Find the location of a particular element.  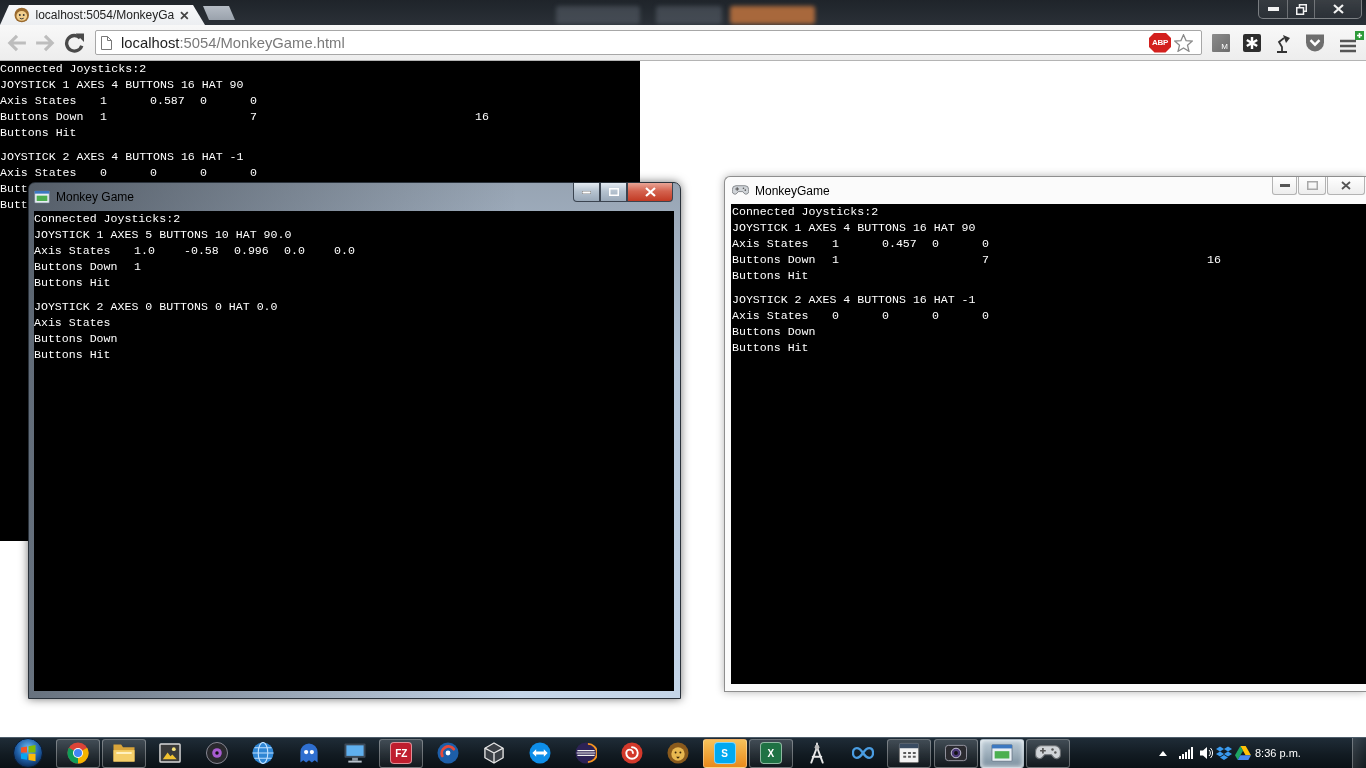

axis-value: 1.0 is located at coordinates (144, 251).